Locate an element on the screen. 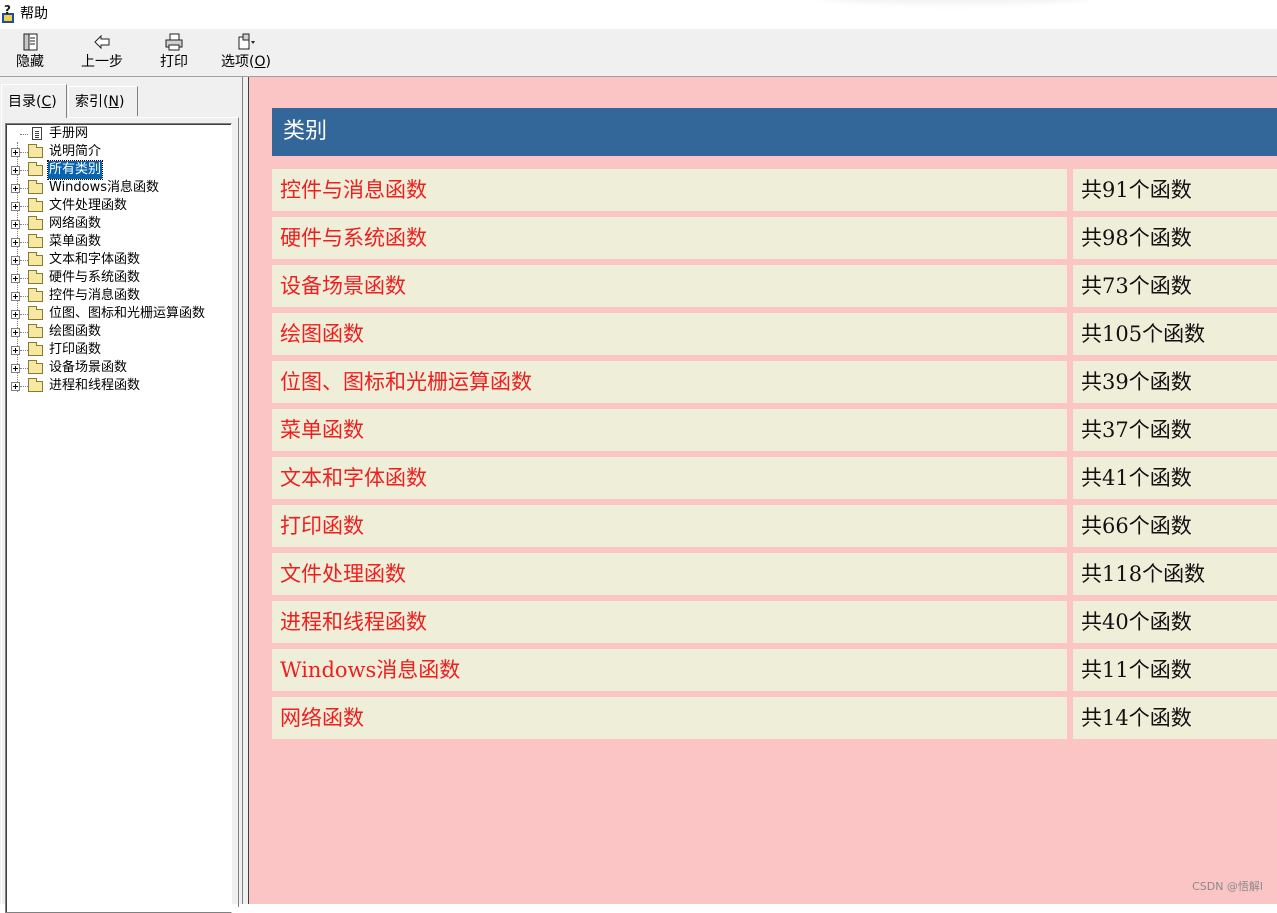 The width and height of the screenshot is (1277, 913). tree-item: 控件与消息函数 is located at coordinates (118, 296).